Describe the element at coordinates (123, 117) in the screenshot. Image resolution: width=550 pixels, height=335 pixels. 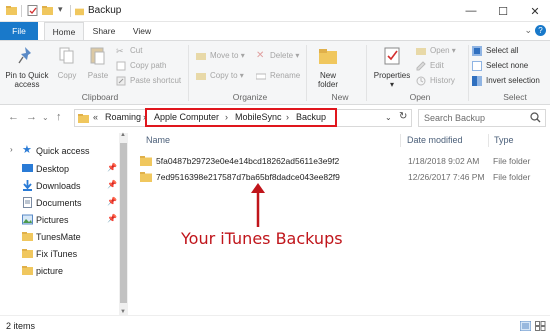
I see `breadcrumb-roaming: Roaming` at that location.